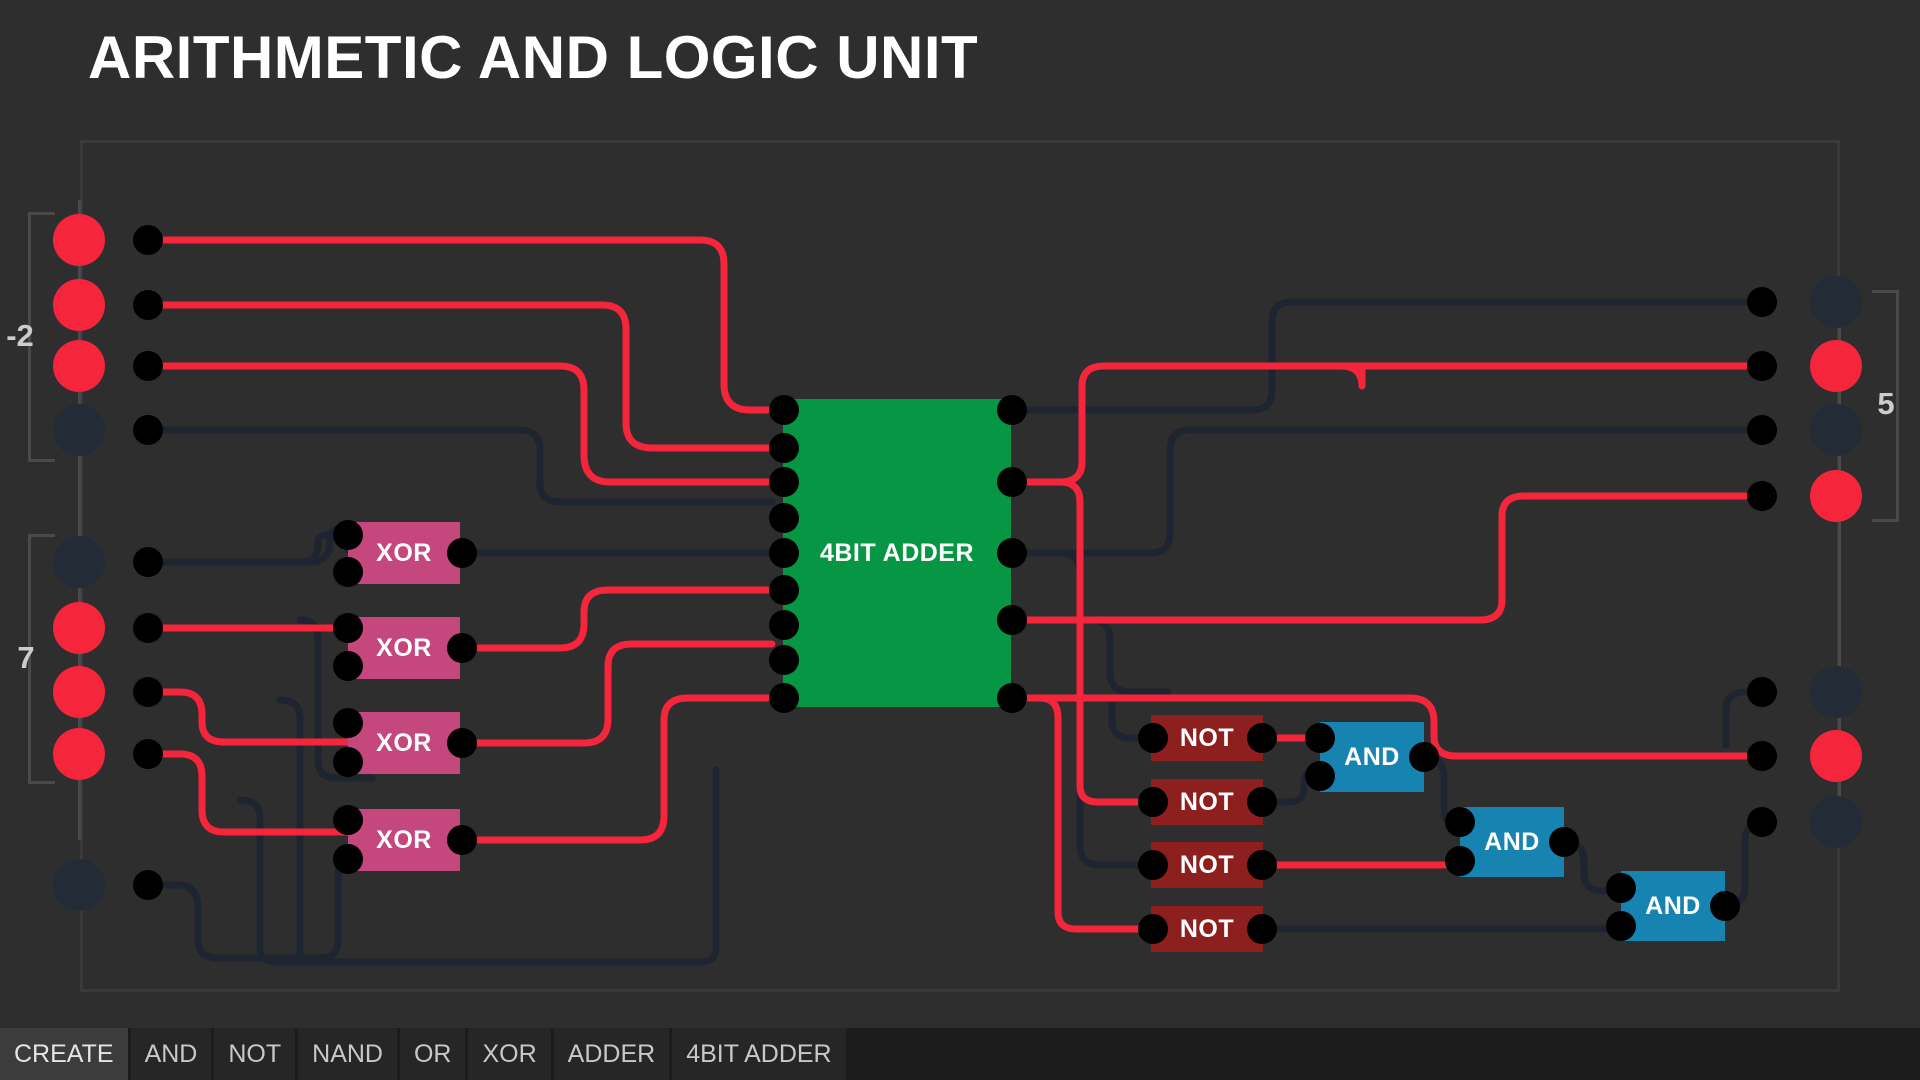  I want to click on gate-label: 4BIT ADDER, so click(897, 552).